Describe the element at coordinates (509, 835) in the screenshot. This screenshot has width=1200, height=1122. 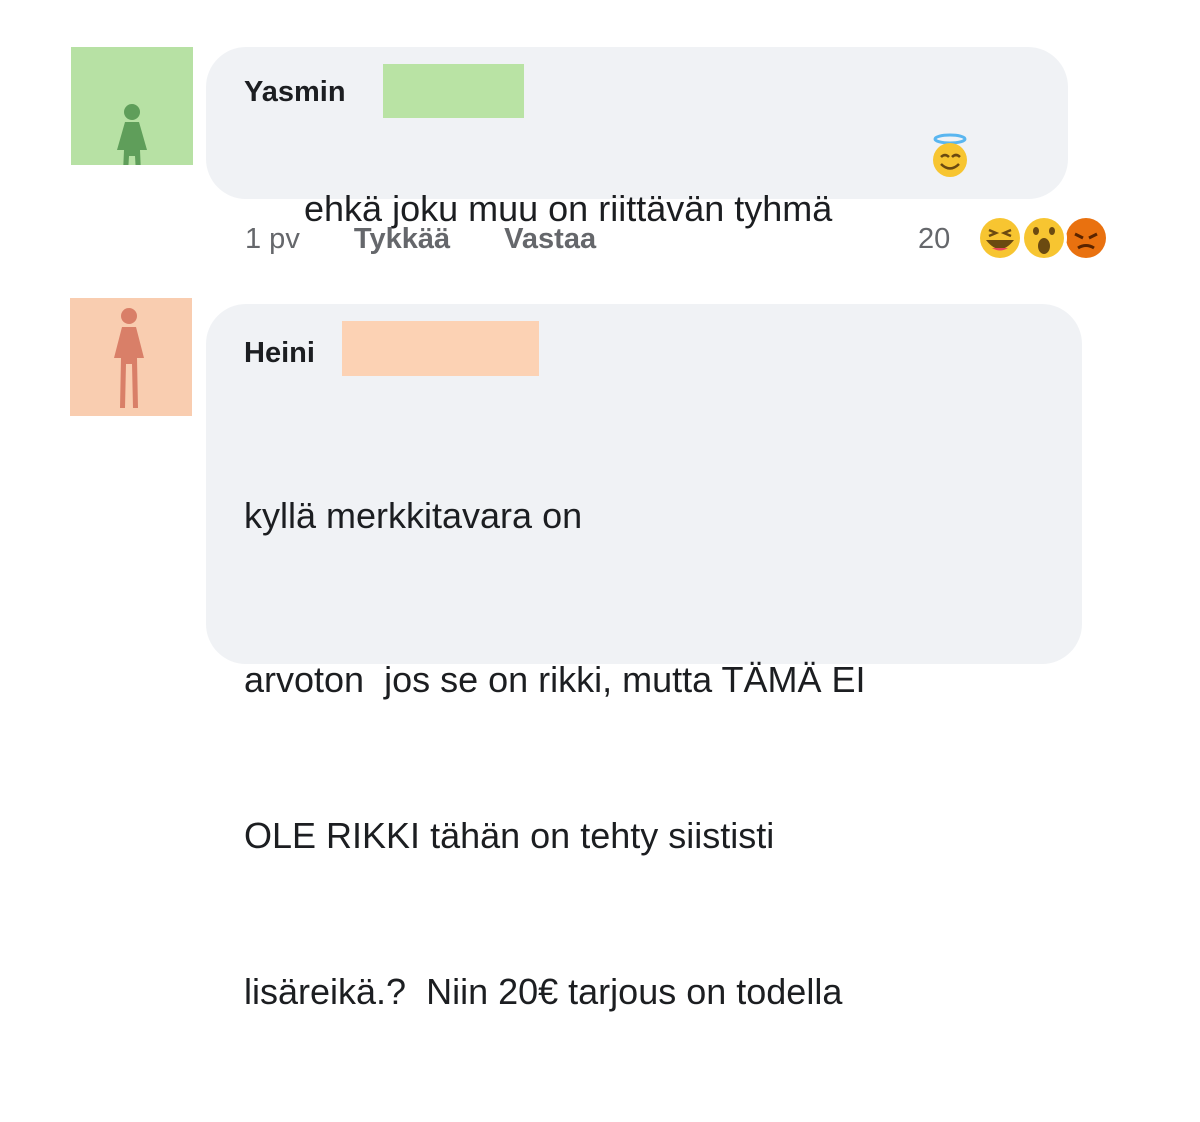
I see `comment-text-line: OLE RIKKI tähän on tehty siististi` at that location.